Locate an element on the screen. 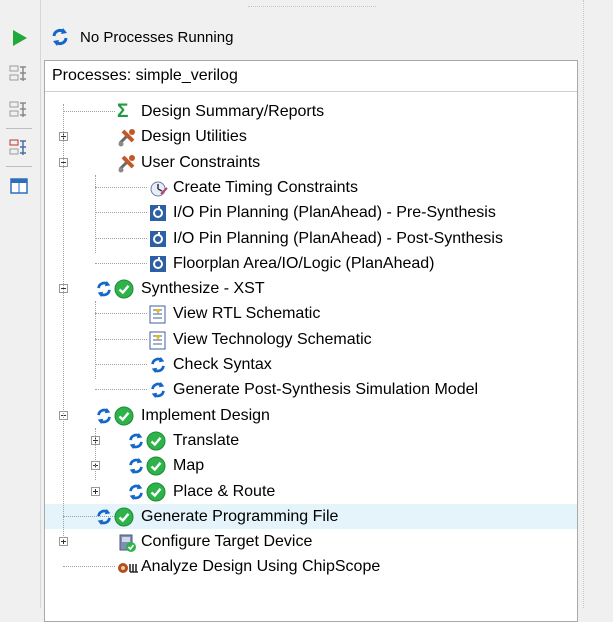 This screenshot has width=613, height=622. tree-item-label: Create Timing Constraints is located at coordinates (265, 187).